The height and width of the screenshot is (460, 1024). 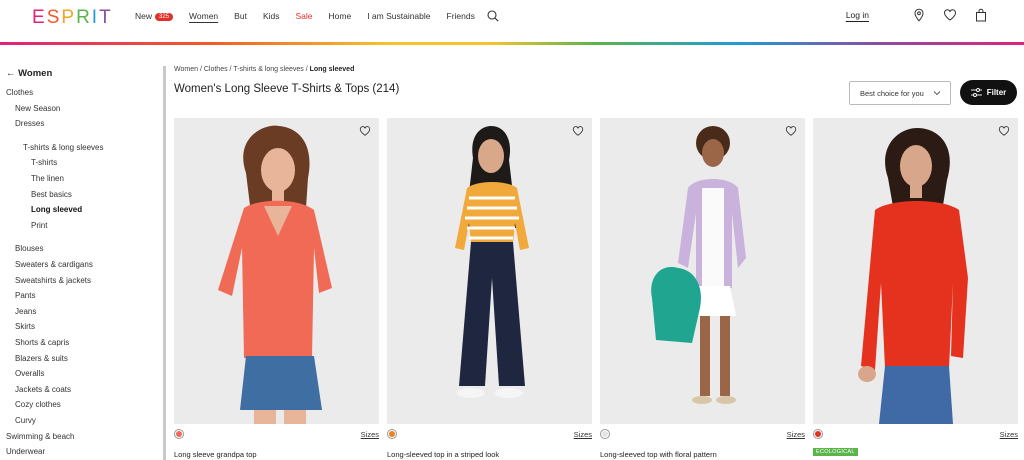 What do you see at coordinates (44, 162) in the screenshot?
I see `sidebar-item: T-shirts` at bounding box center [44, 162].